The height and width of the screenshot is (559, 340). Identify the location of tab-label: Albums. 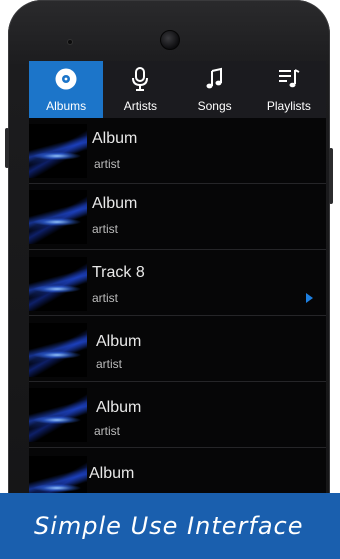
(66, 106).